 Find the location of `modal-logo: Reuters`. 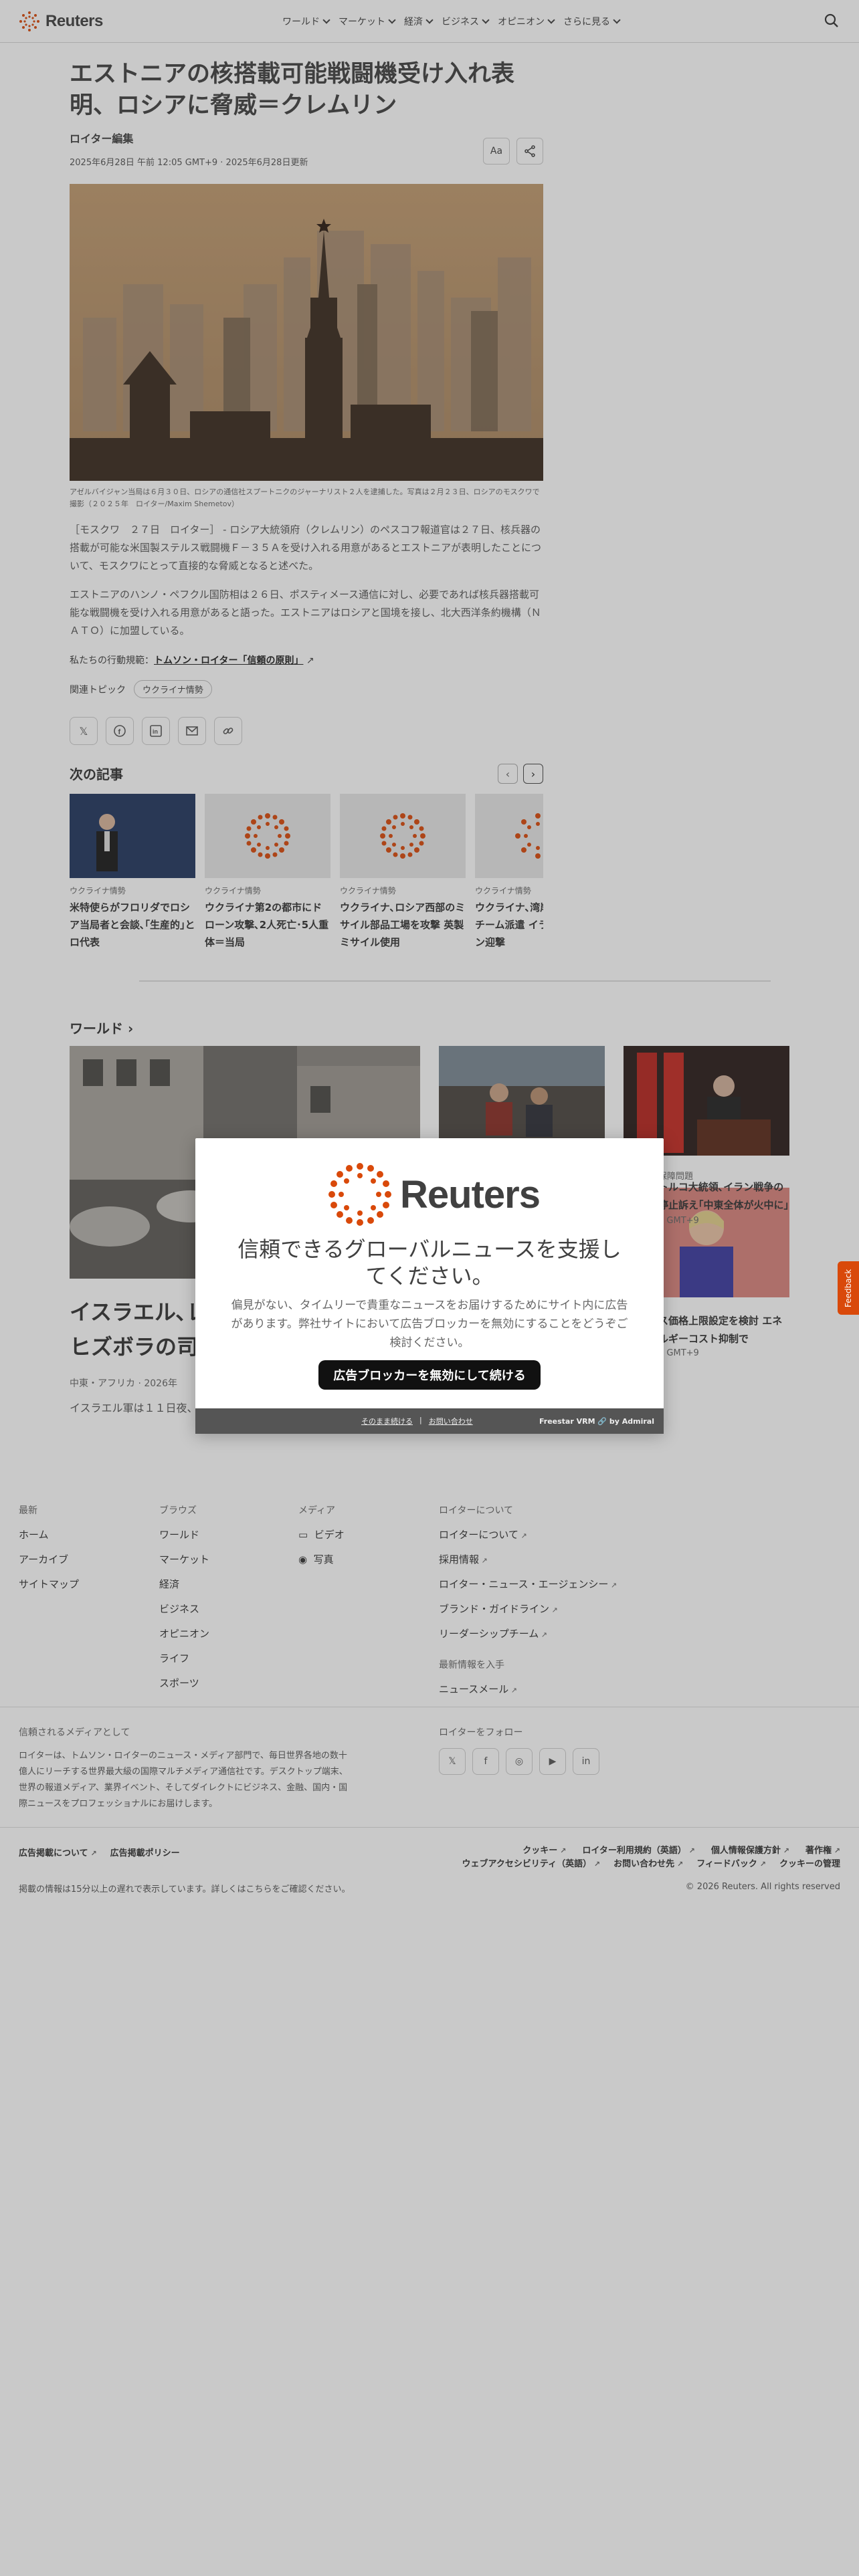

modal-logo: Reuters is located at coordinates (434, 1194).